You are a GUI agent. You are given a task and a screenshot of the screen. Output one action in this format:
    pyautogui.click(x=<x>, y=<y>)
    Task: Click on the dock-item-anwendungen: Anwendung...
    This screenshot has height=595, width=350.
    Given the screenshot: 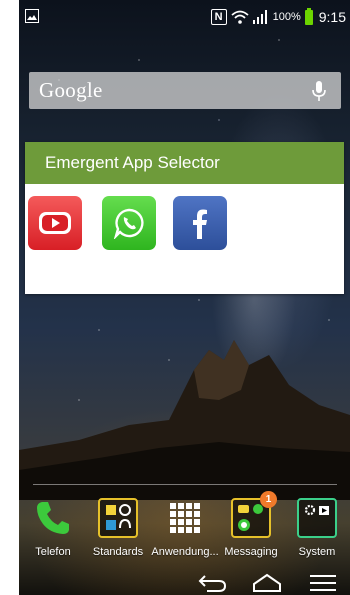 What is the action you would take?
    pyautogui.click(x=185, y=528)
    